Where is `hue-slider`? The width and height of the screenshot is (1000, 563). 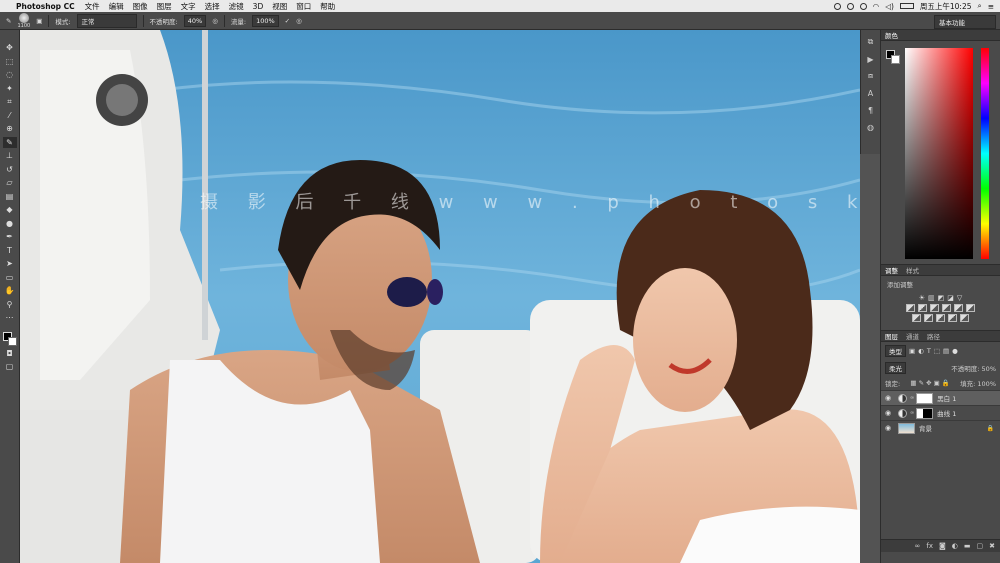
hue-slider is located at coordinates (985, 153).